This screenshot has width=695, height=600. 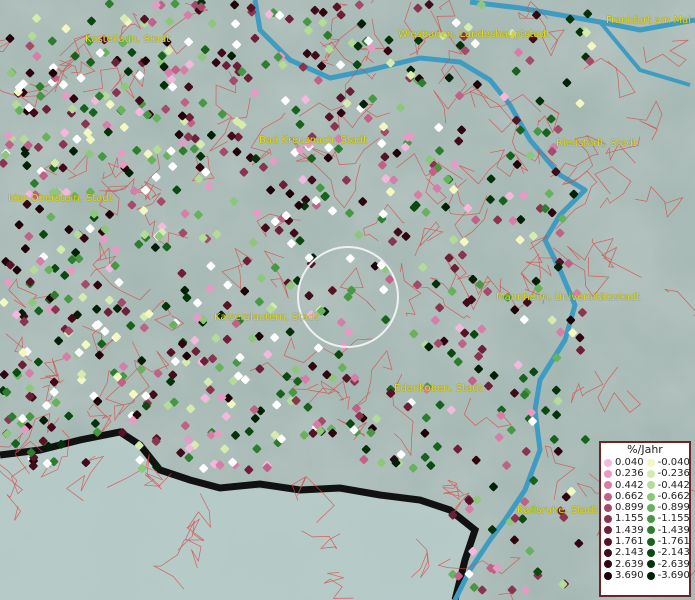 I want to click on legend-negative-label: -0.899, so click(x=673, y=508).